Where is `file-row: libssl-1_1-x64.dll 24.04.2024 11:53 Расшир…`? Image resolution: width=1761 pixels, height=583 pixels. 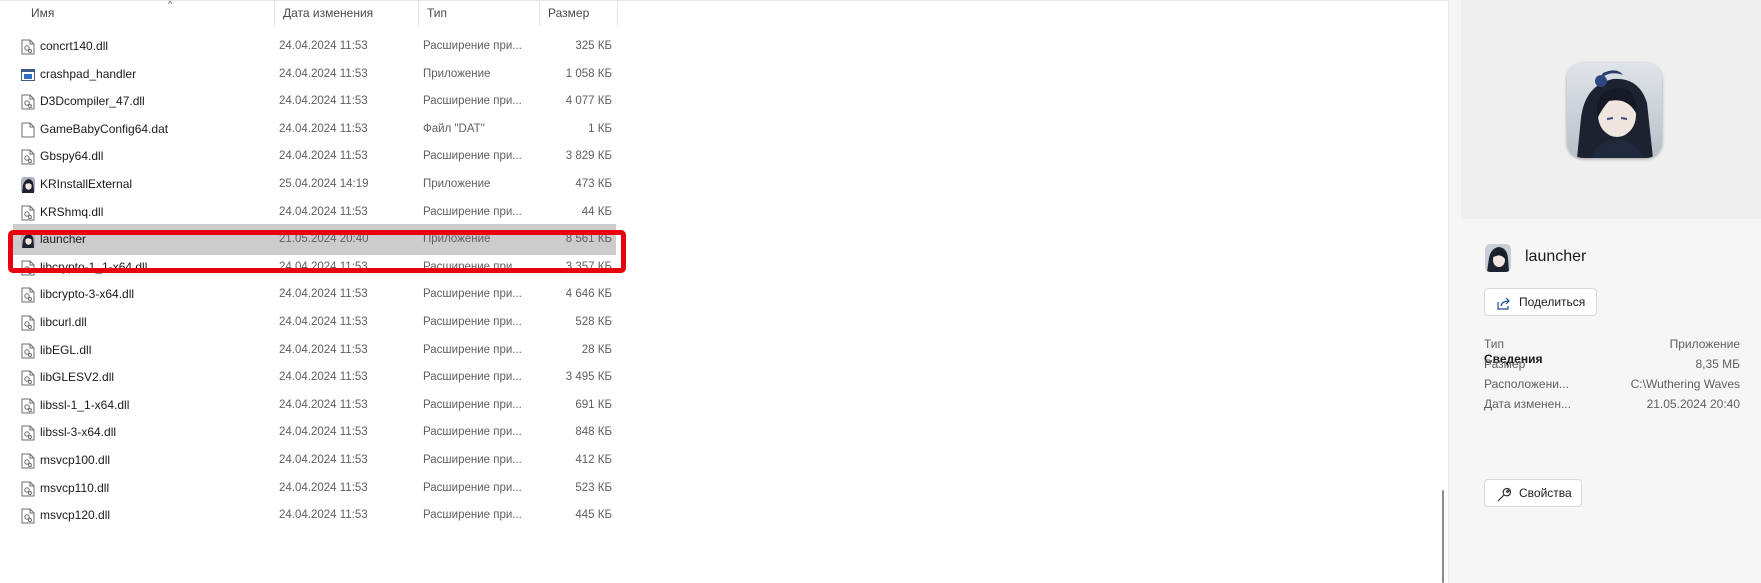 file-row: libssl-1_1-x64.dll 24.04.2024 11:53 Расшир… is located at coordinates (314, 405).